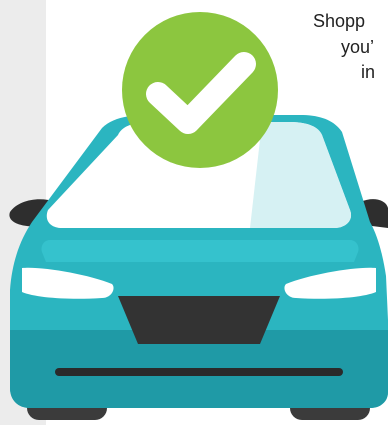 Image resolution: width=388 pixels, height=425 pixels. I want to click on grille, so click(199, 320).